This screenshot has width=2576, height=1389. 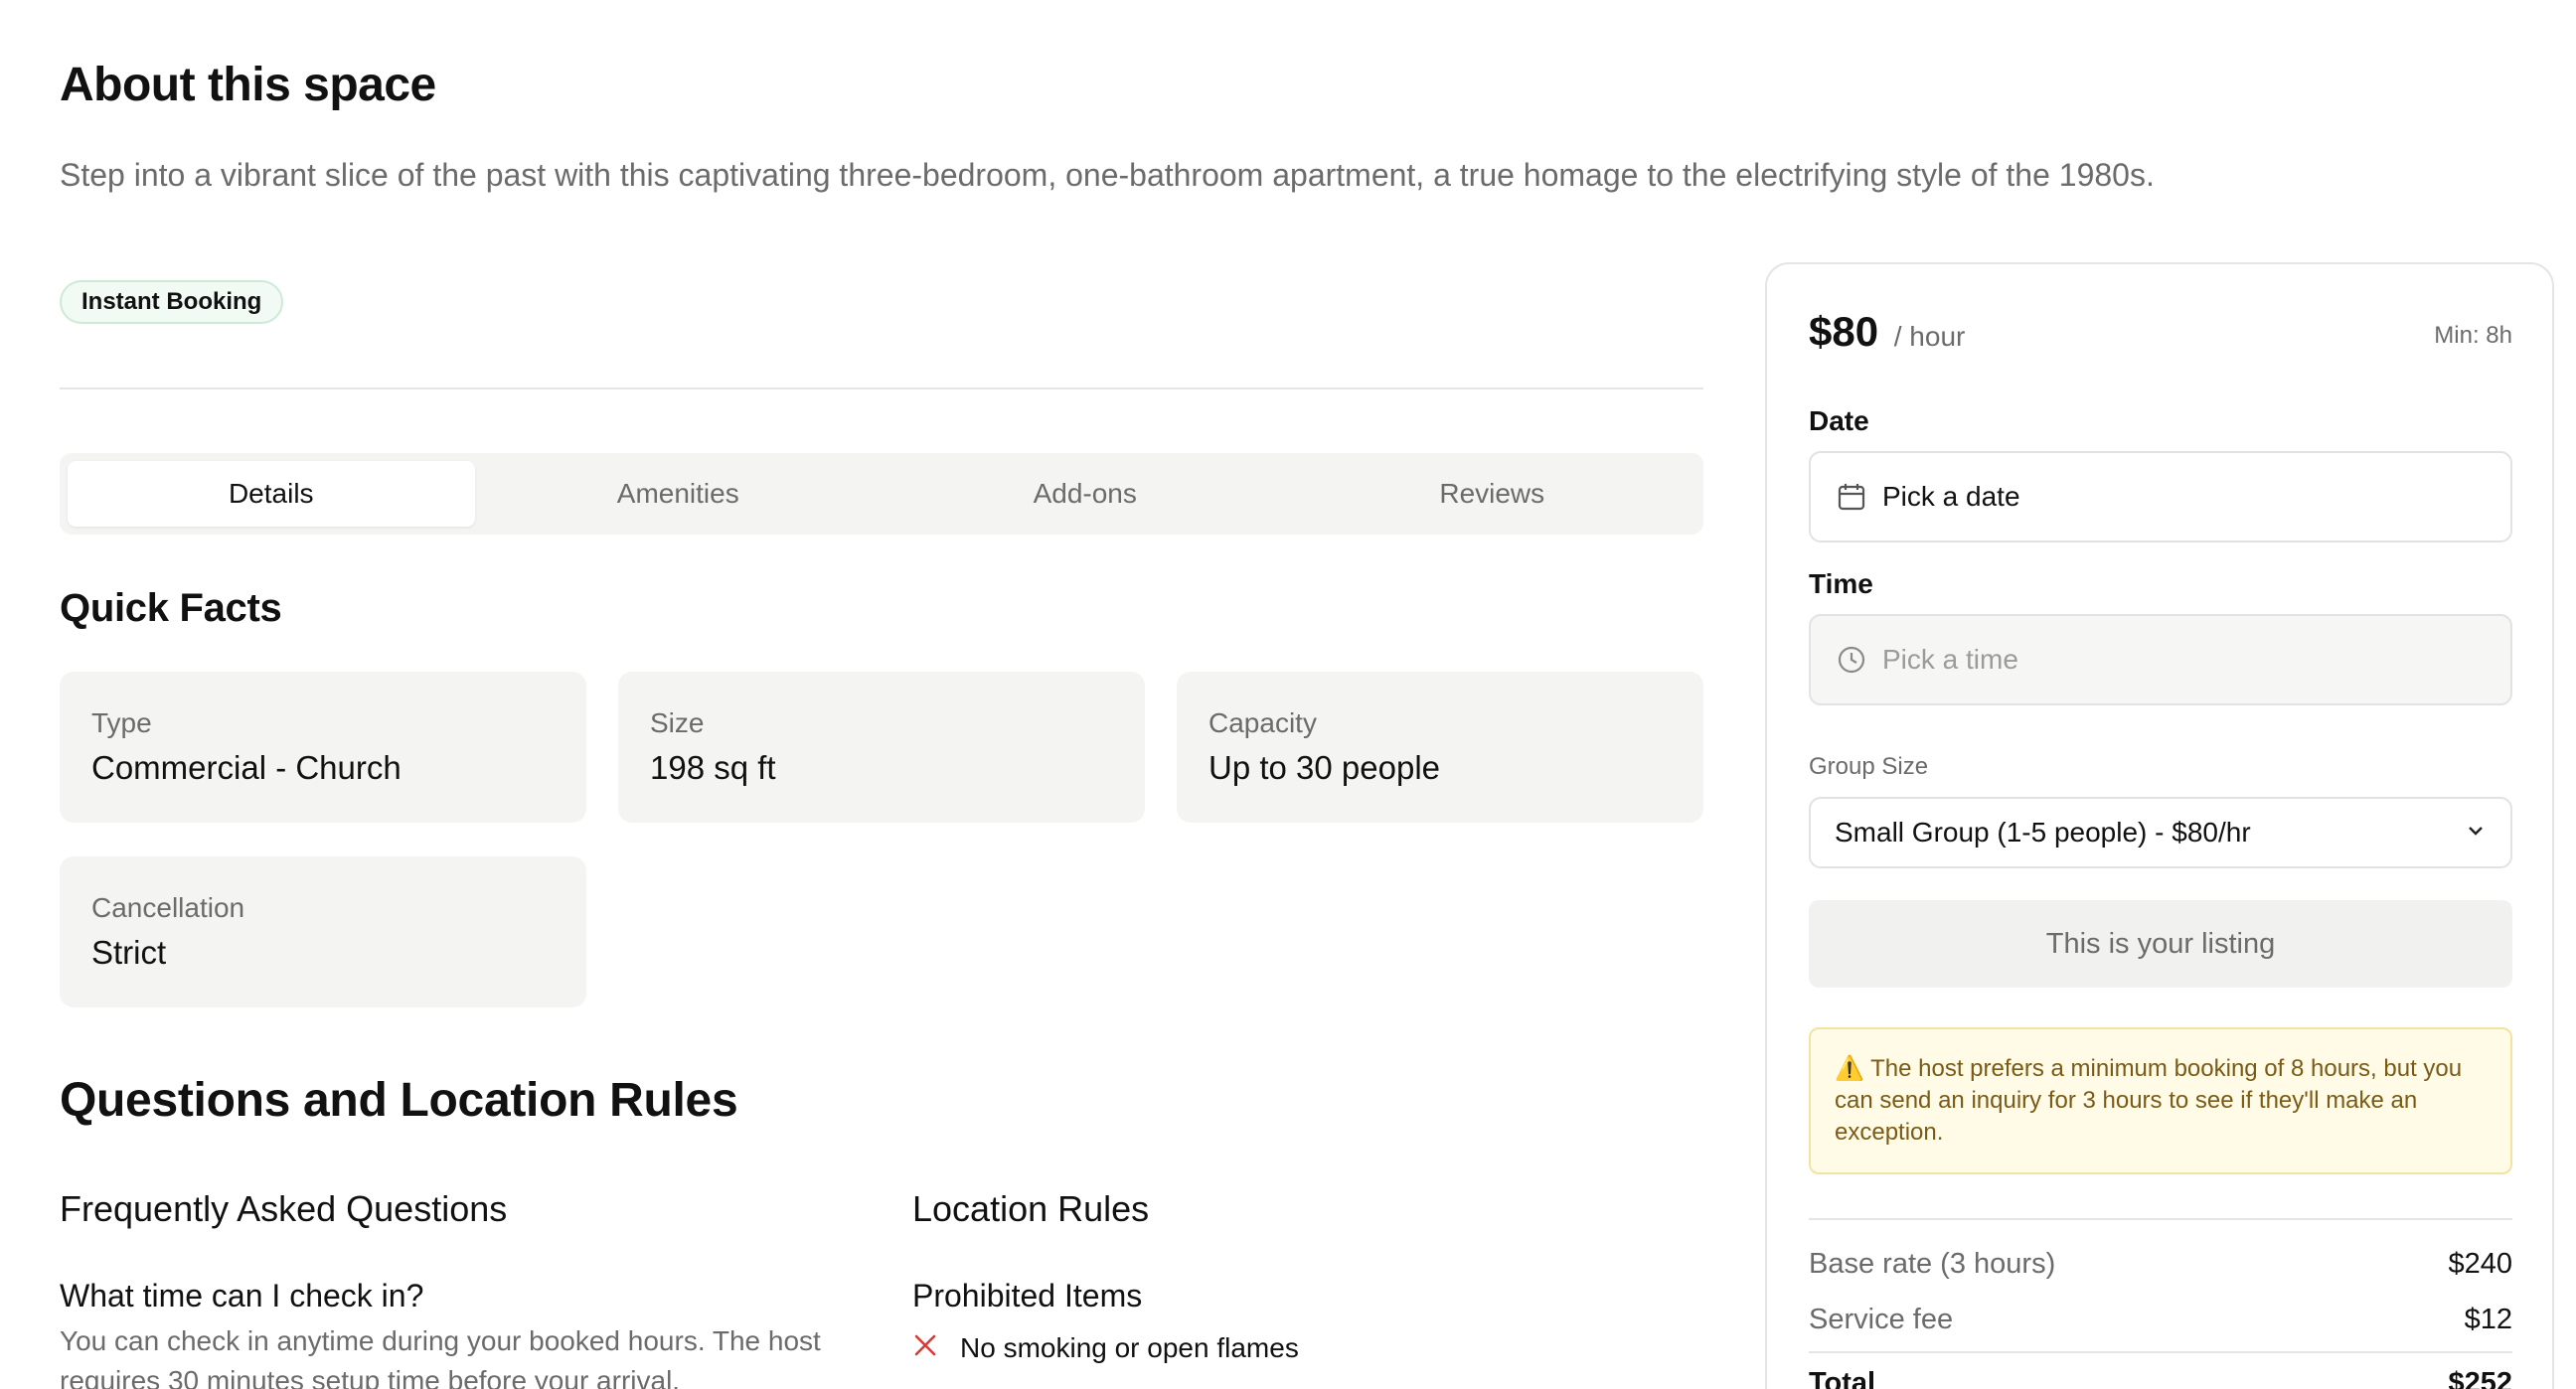 I want to click on fact-label: Size, so click(x=677, y=722).